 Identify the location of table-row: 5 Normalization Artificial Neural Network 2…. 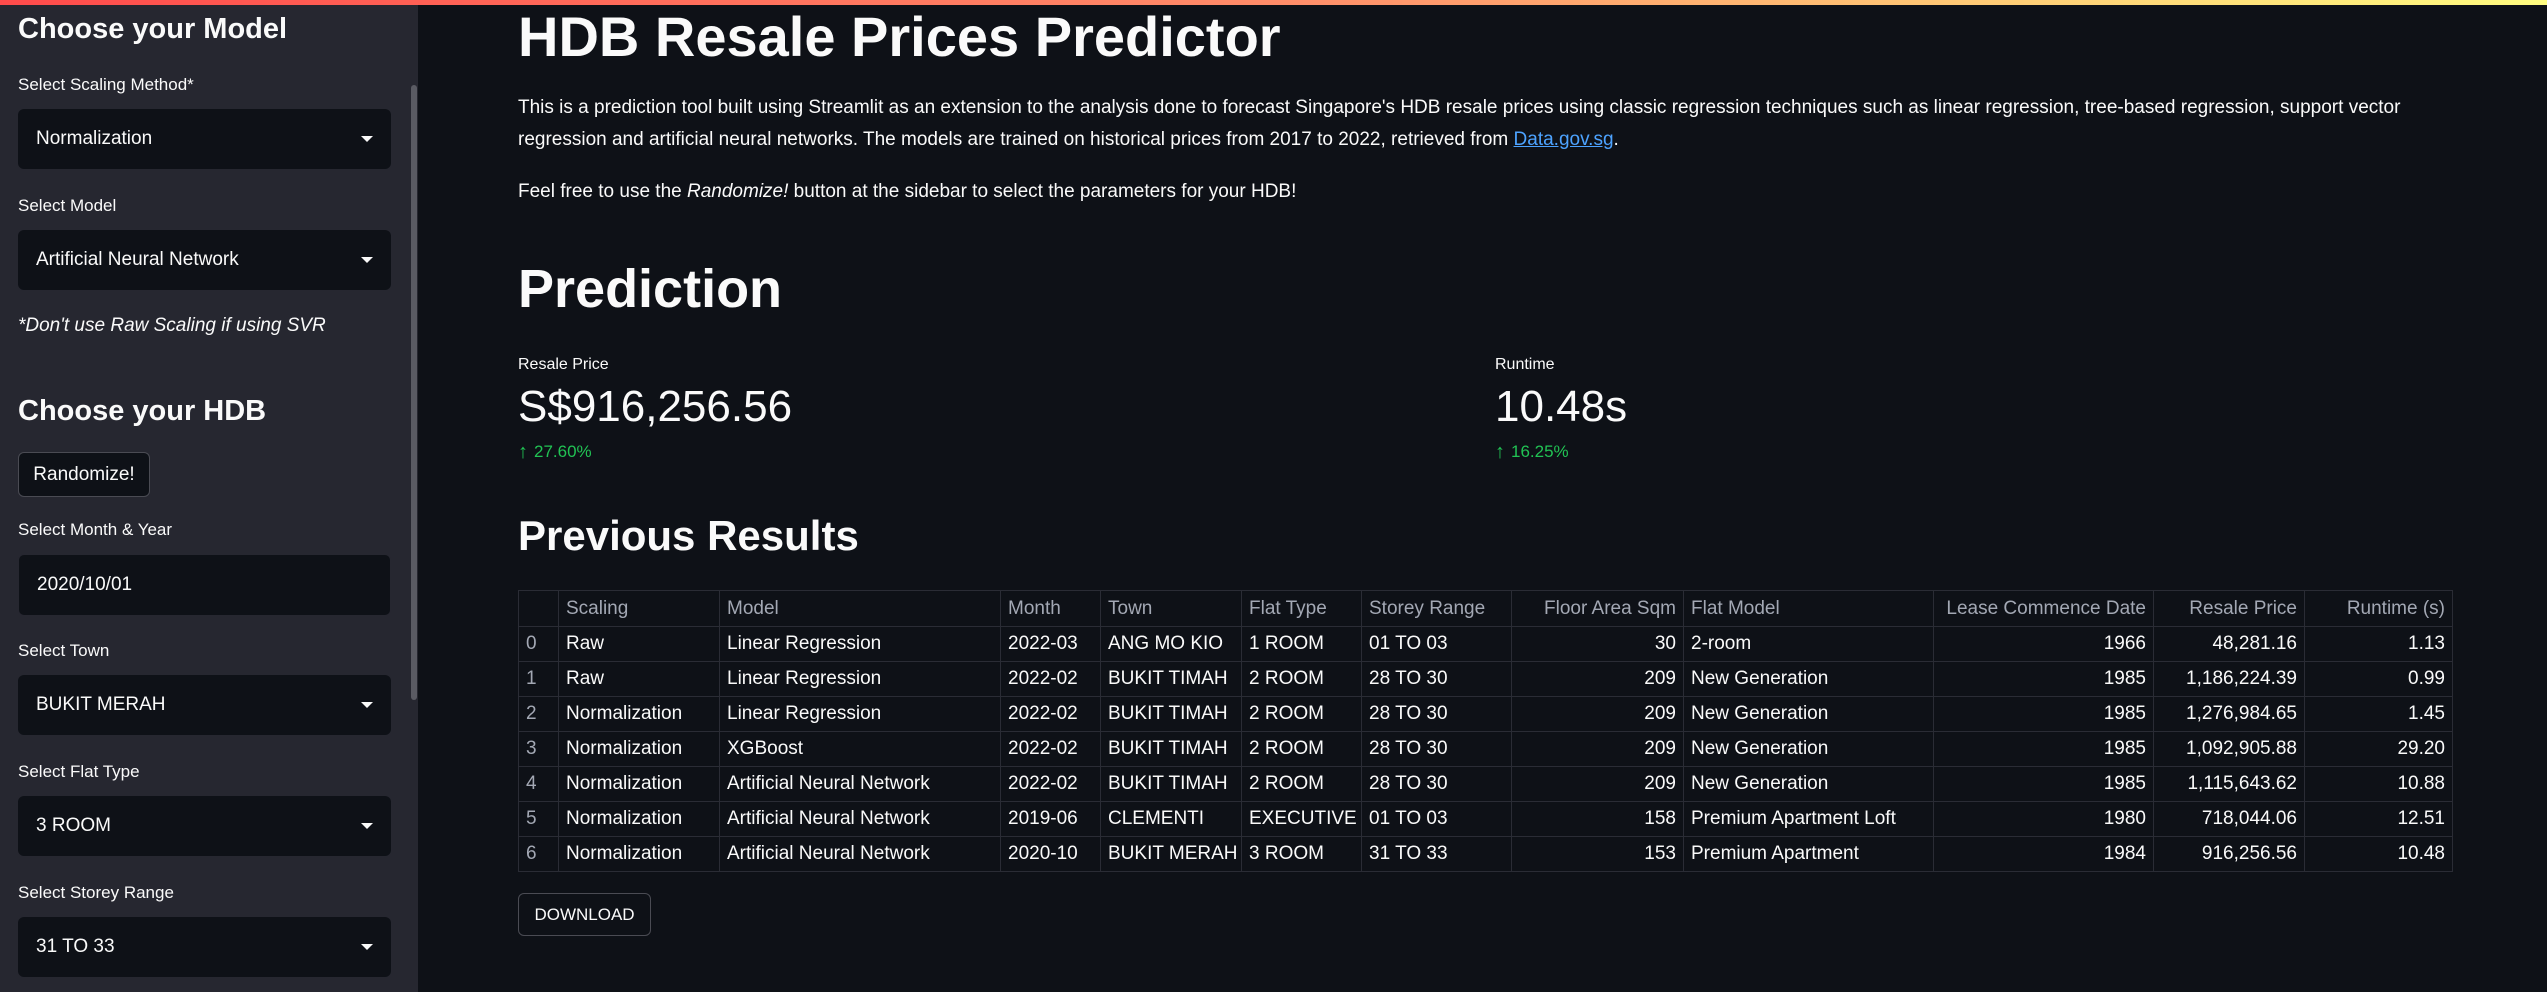
(1485, 819).